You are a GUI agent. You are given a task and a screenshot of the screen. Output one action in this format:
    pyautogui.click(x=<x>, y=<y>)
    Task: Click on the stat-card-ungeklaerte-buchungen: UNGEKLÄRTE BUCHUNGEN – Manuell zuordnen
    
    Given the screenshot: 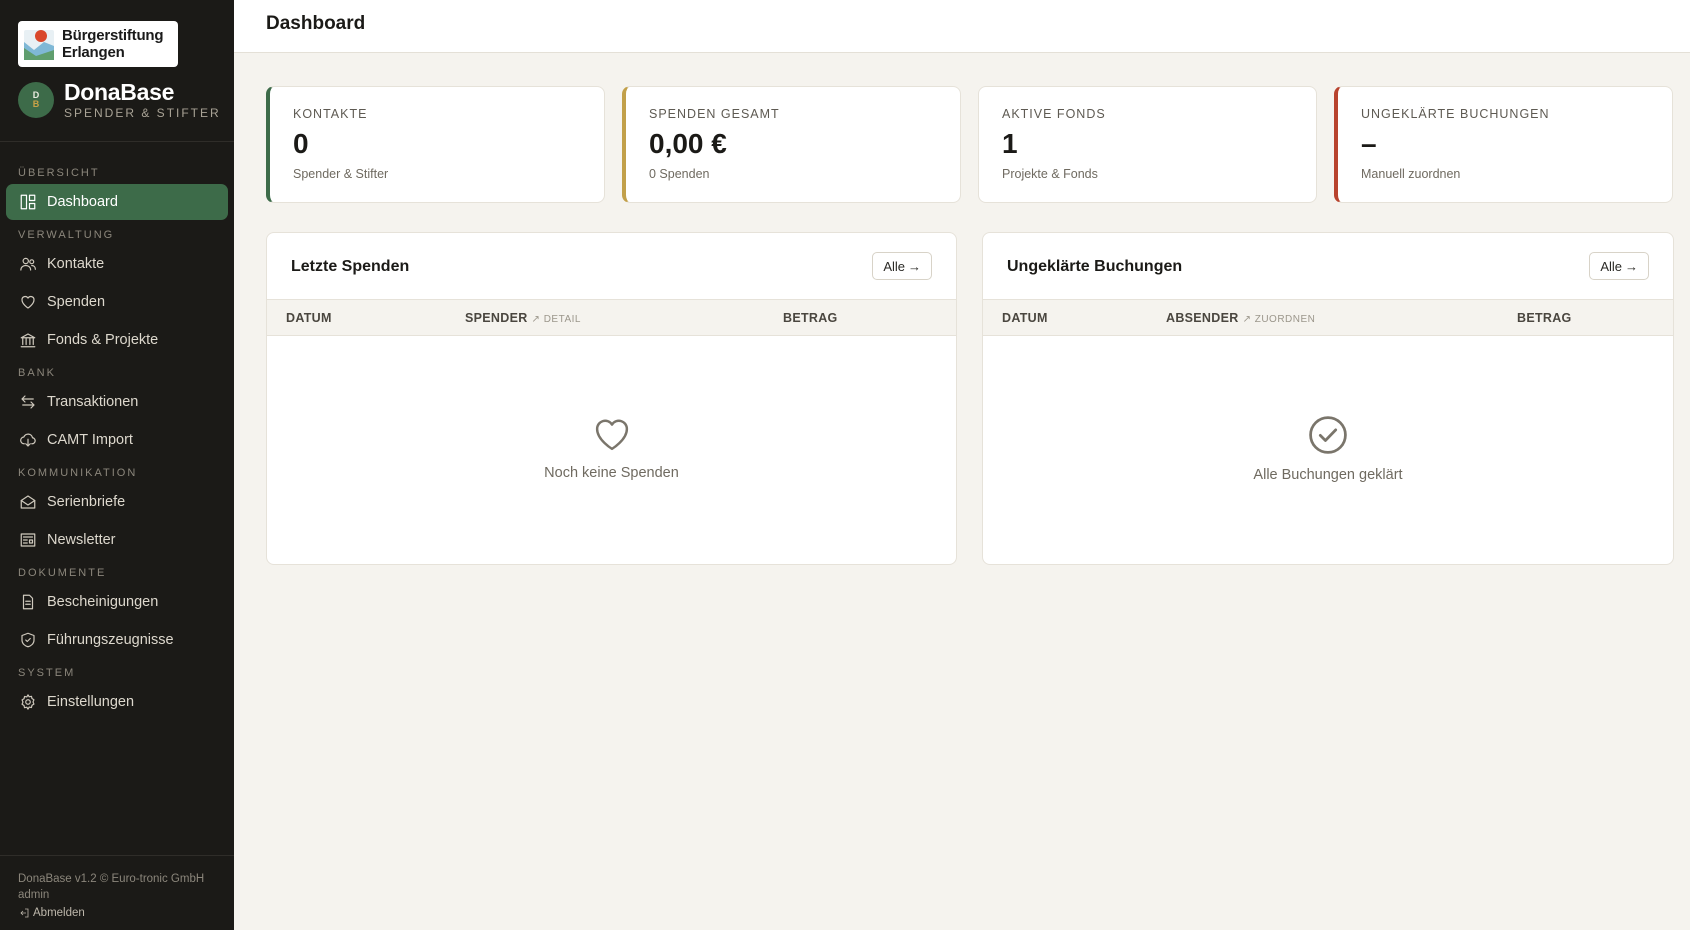 What is the action you would take?
    pyautogui.click(x=1503, y=144)
    